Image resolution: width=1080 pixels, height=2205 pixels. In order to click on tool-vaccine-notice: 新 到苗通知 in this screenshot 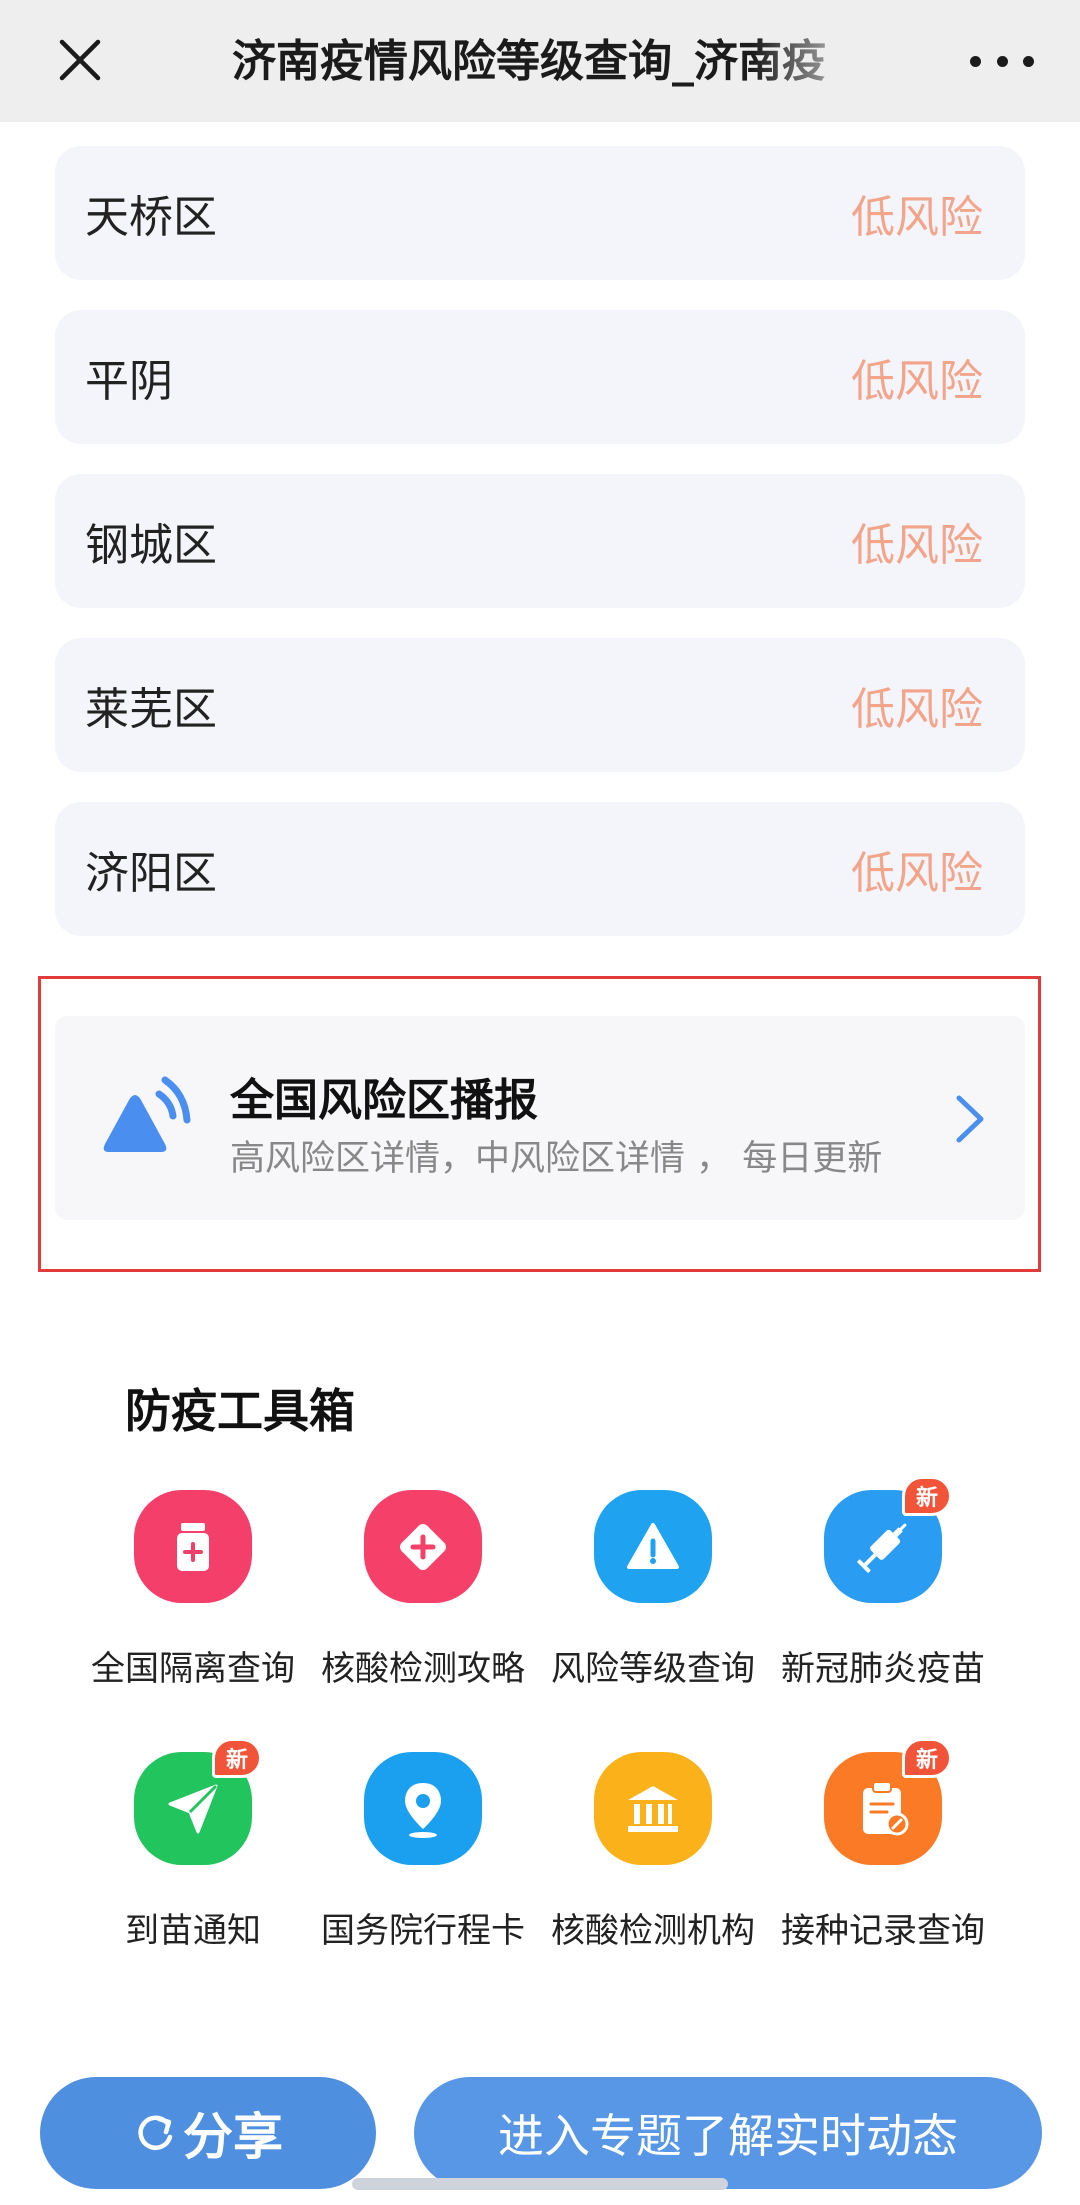, I will do `click(193, 1845)`.